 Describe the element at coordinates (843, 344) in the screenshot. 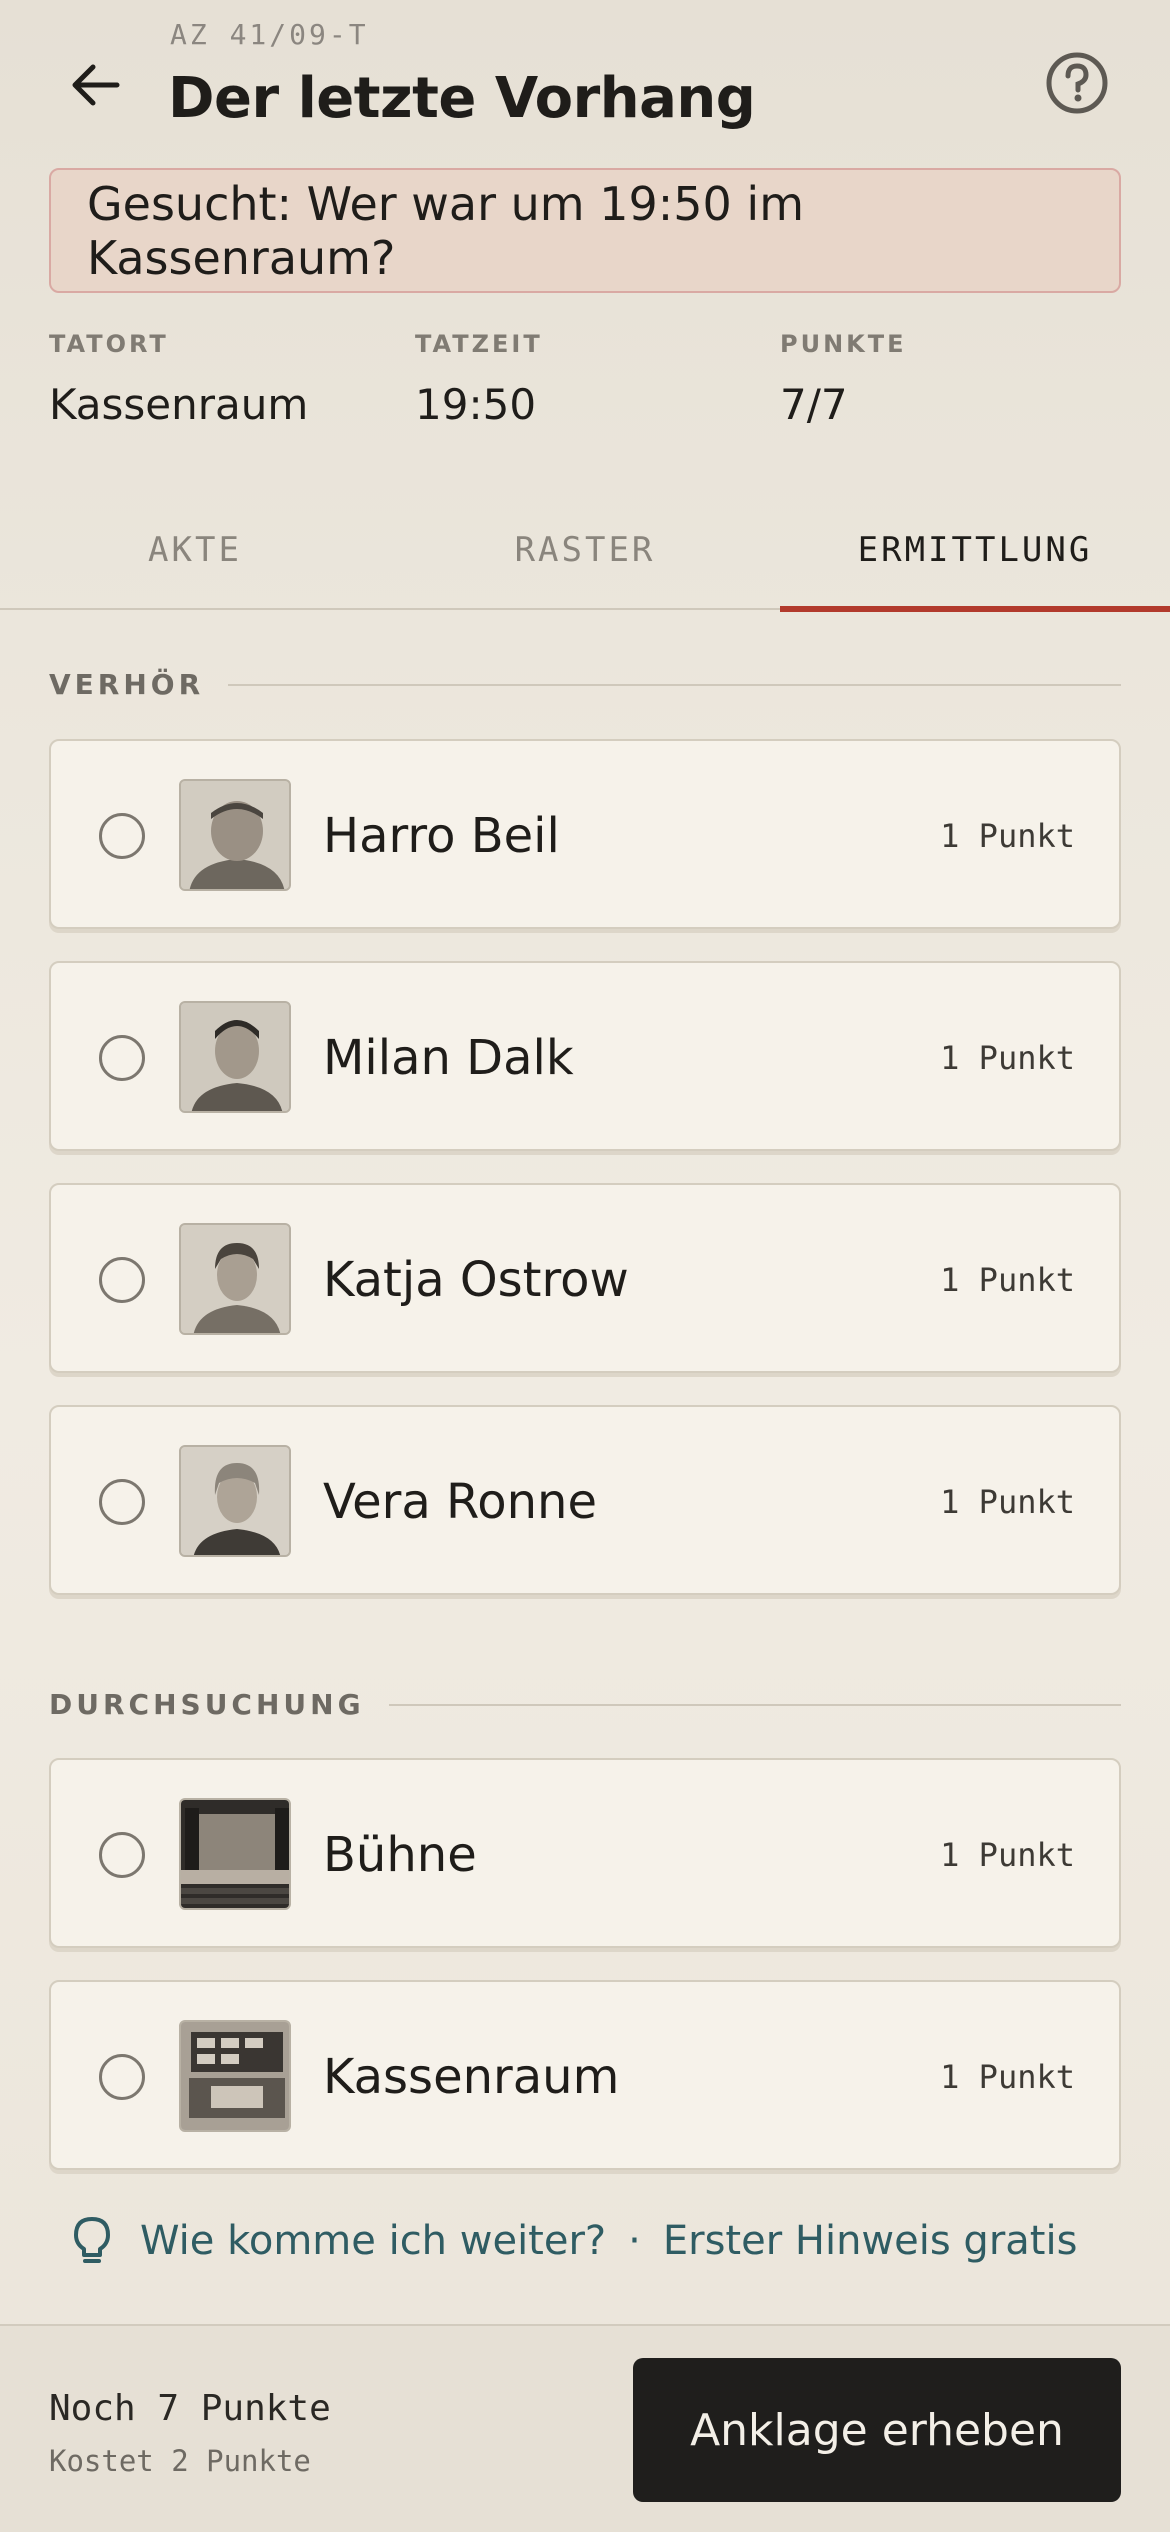

I see `stat-label: PUNKTE` at that location.